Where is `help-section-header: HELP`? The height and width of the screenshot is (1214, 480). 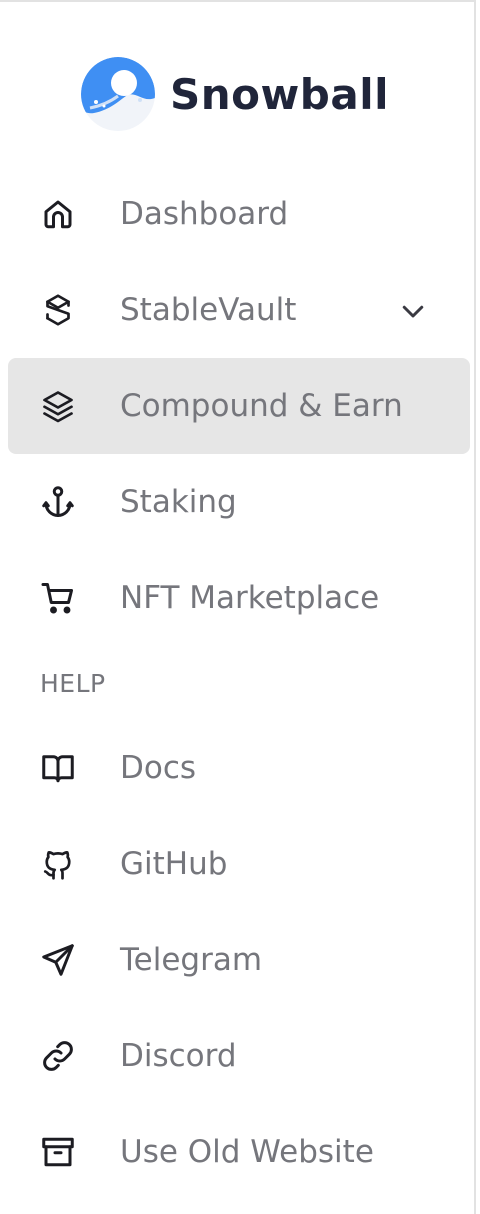
help-section-header: HELP is located at coordinates (73, 683).